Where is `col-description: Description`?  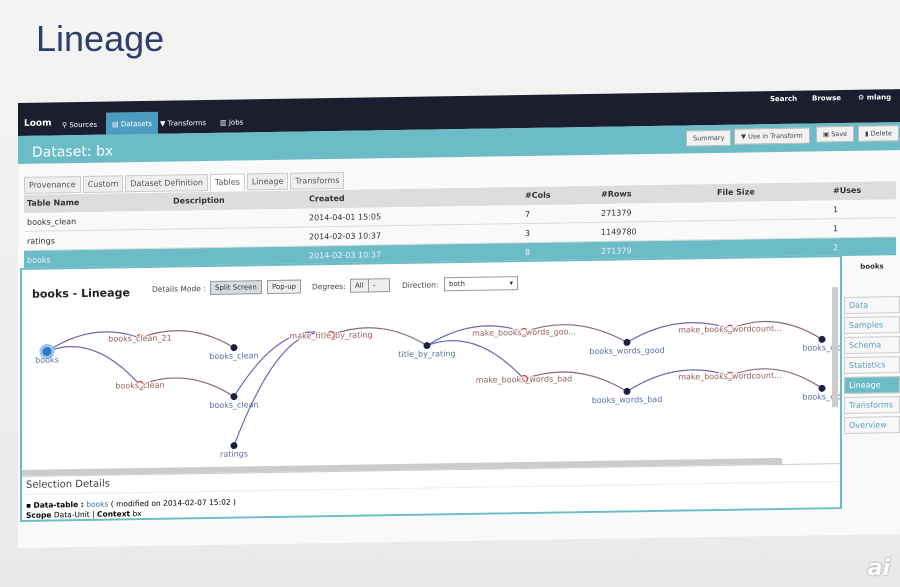
col-description: Description is located at coordinates (238, 200).